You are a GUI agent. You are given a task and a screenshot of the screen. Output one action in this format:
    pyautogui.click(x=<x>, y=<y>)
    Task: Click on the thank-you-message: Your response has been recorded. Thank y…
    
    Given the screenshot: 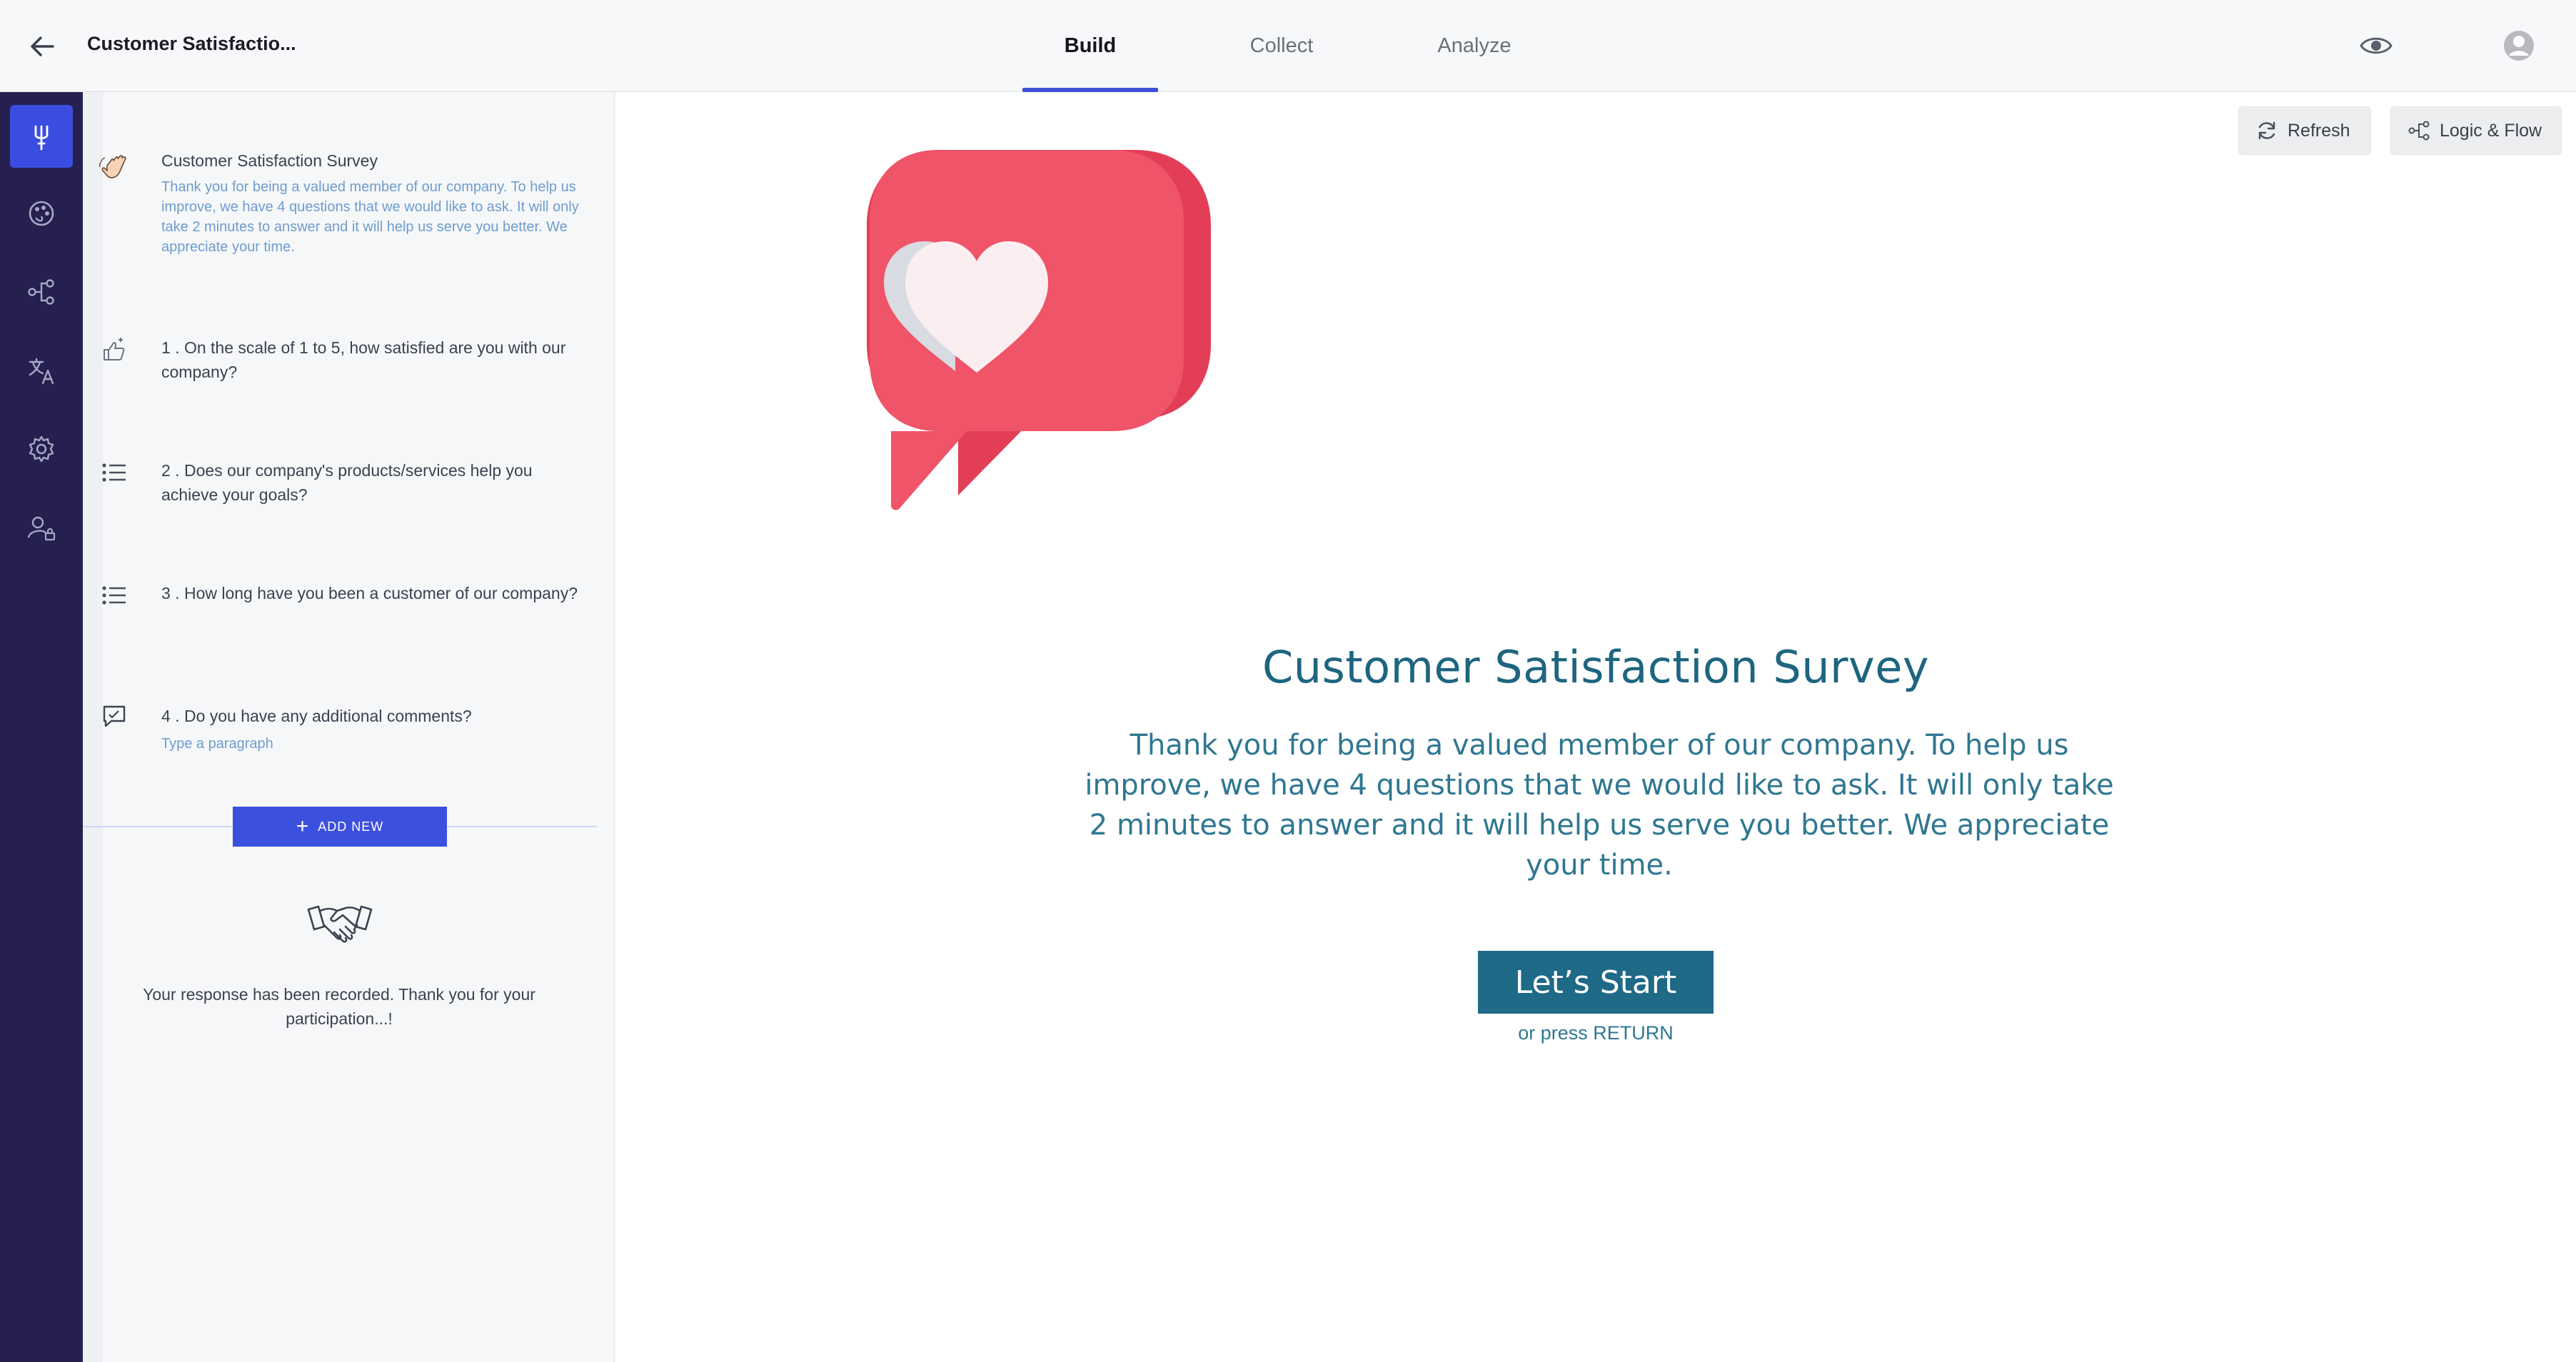 What is the action you would take?
    pyautogui.click(x=339, y=1006)
    